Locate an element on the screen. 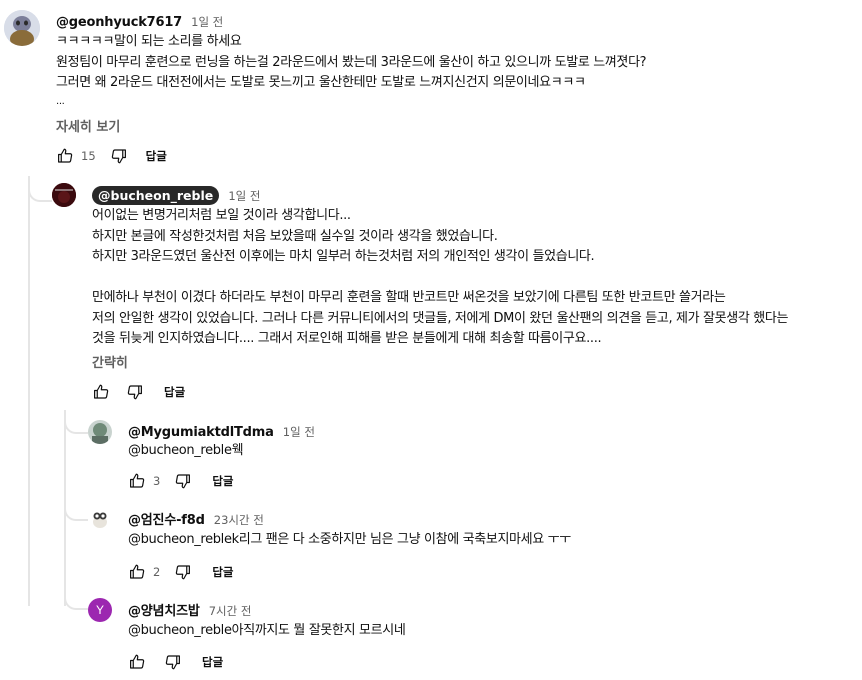 This screenshot has width=862, height=680. reply-text: @bucheon_reble웩 is located at coordinates (186, 451).